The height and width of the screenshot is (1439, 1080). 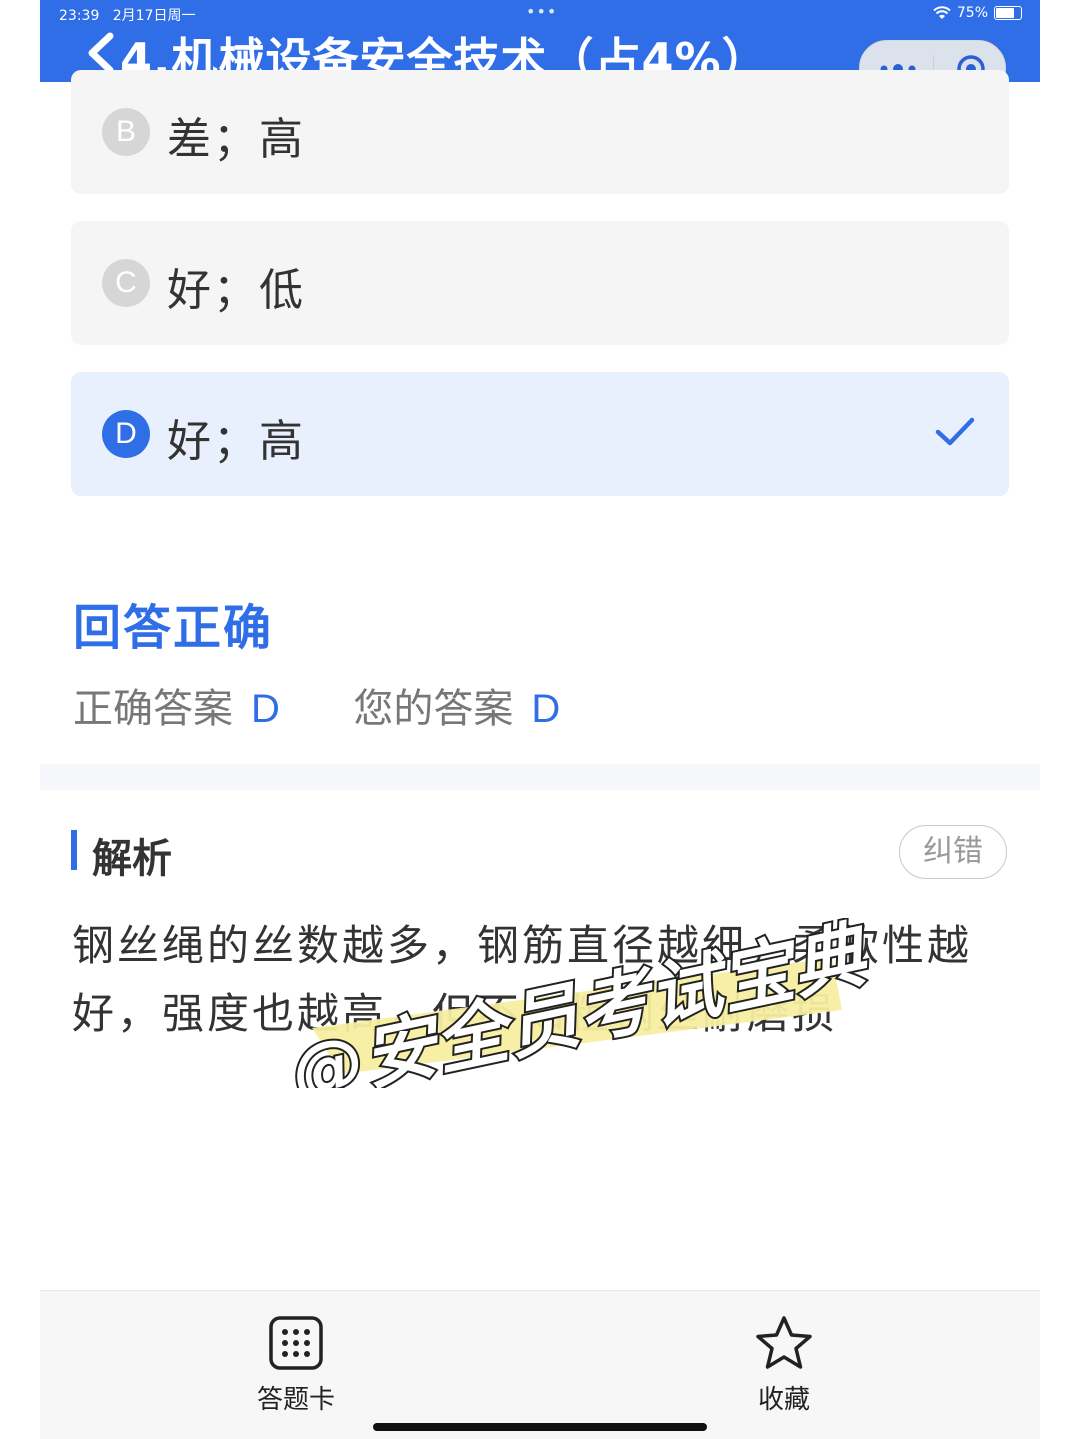 What do you see at coordinates (1008, 13) in the screenshot?
I see `battery-icon` at bounding box center [1008, 13].